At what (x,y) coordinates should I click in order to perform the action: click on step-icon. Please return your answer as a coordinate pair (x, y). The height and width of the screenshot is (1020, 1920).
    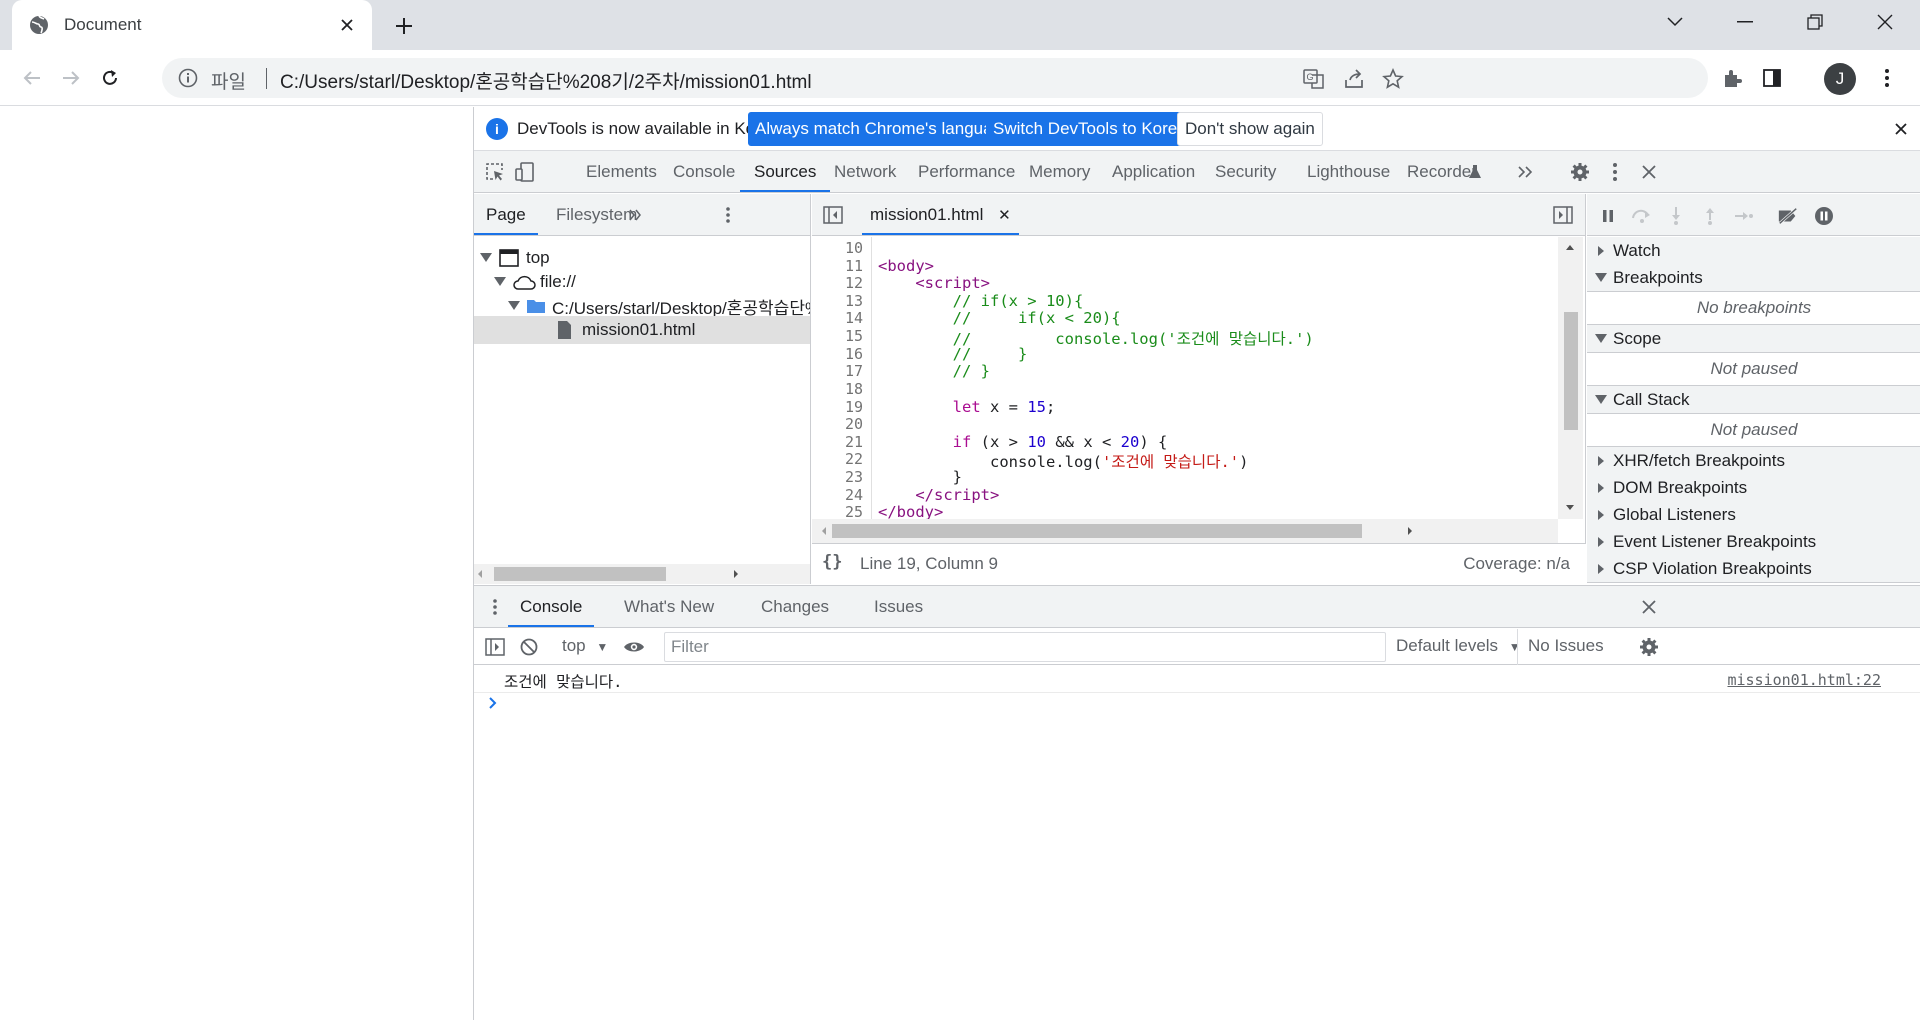
    Looking at the image, I should click on (1743, 216).